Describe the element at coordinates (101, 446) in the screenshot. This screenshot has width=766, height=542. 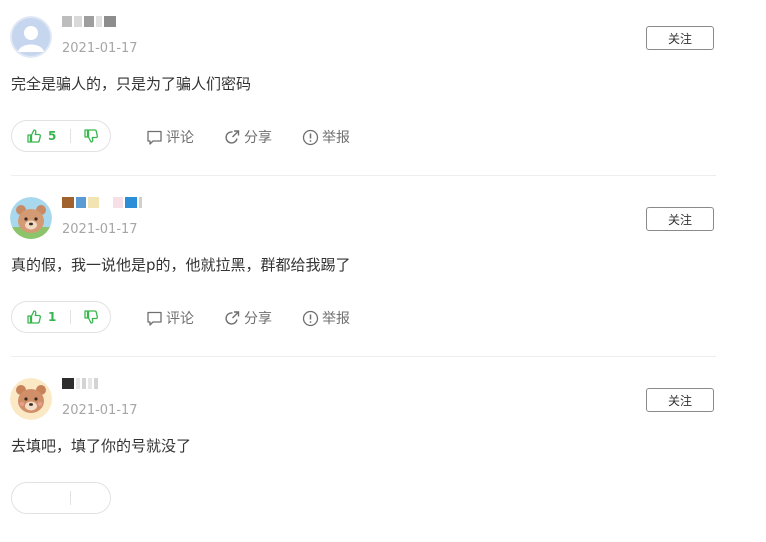
I see `comment-text: 去填吧，填了你的号就没了` at that location.